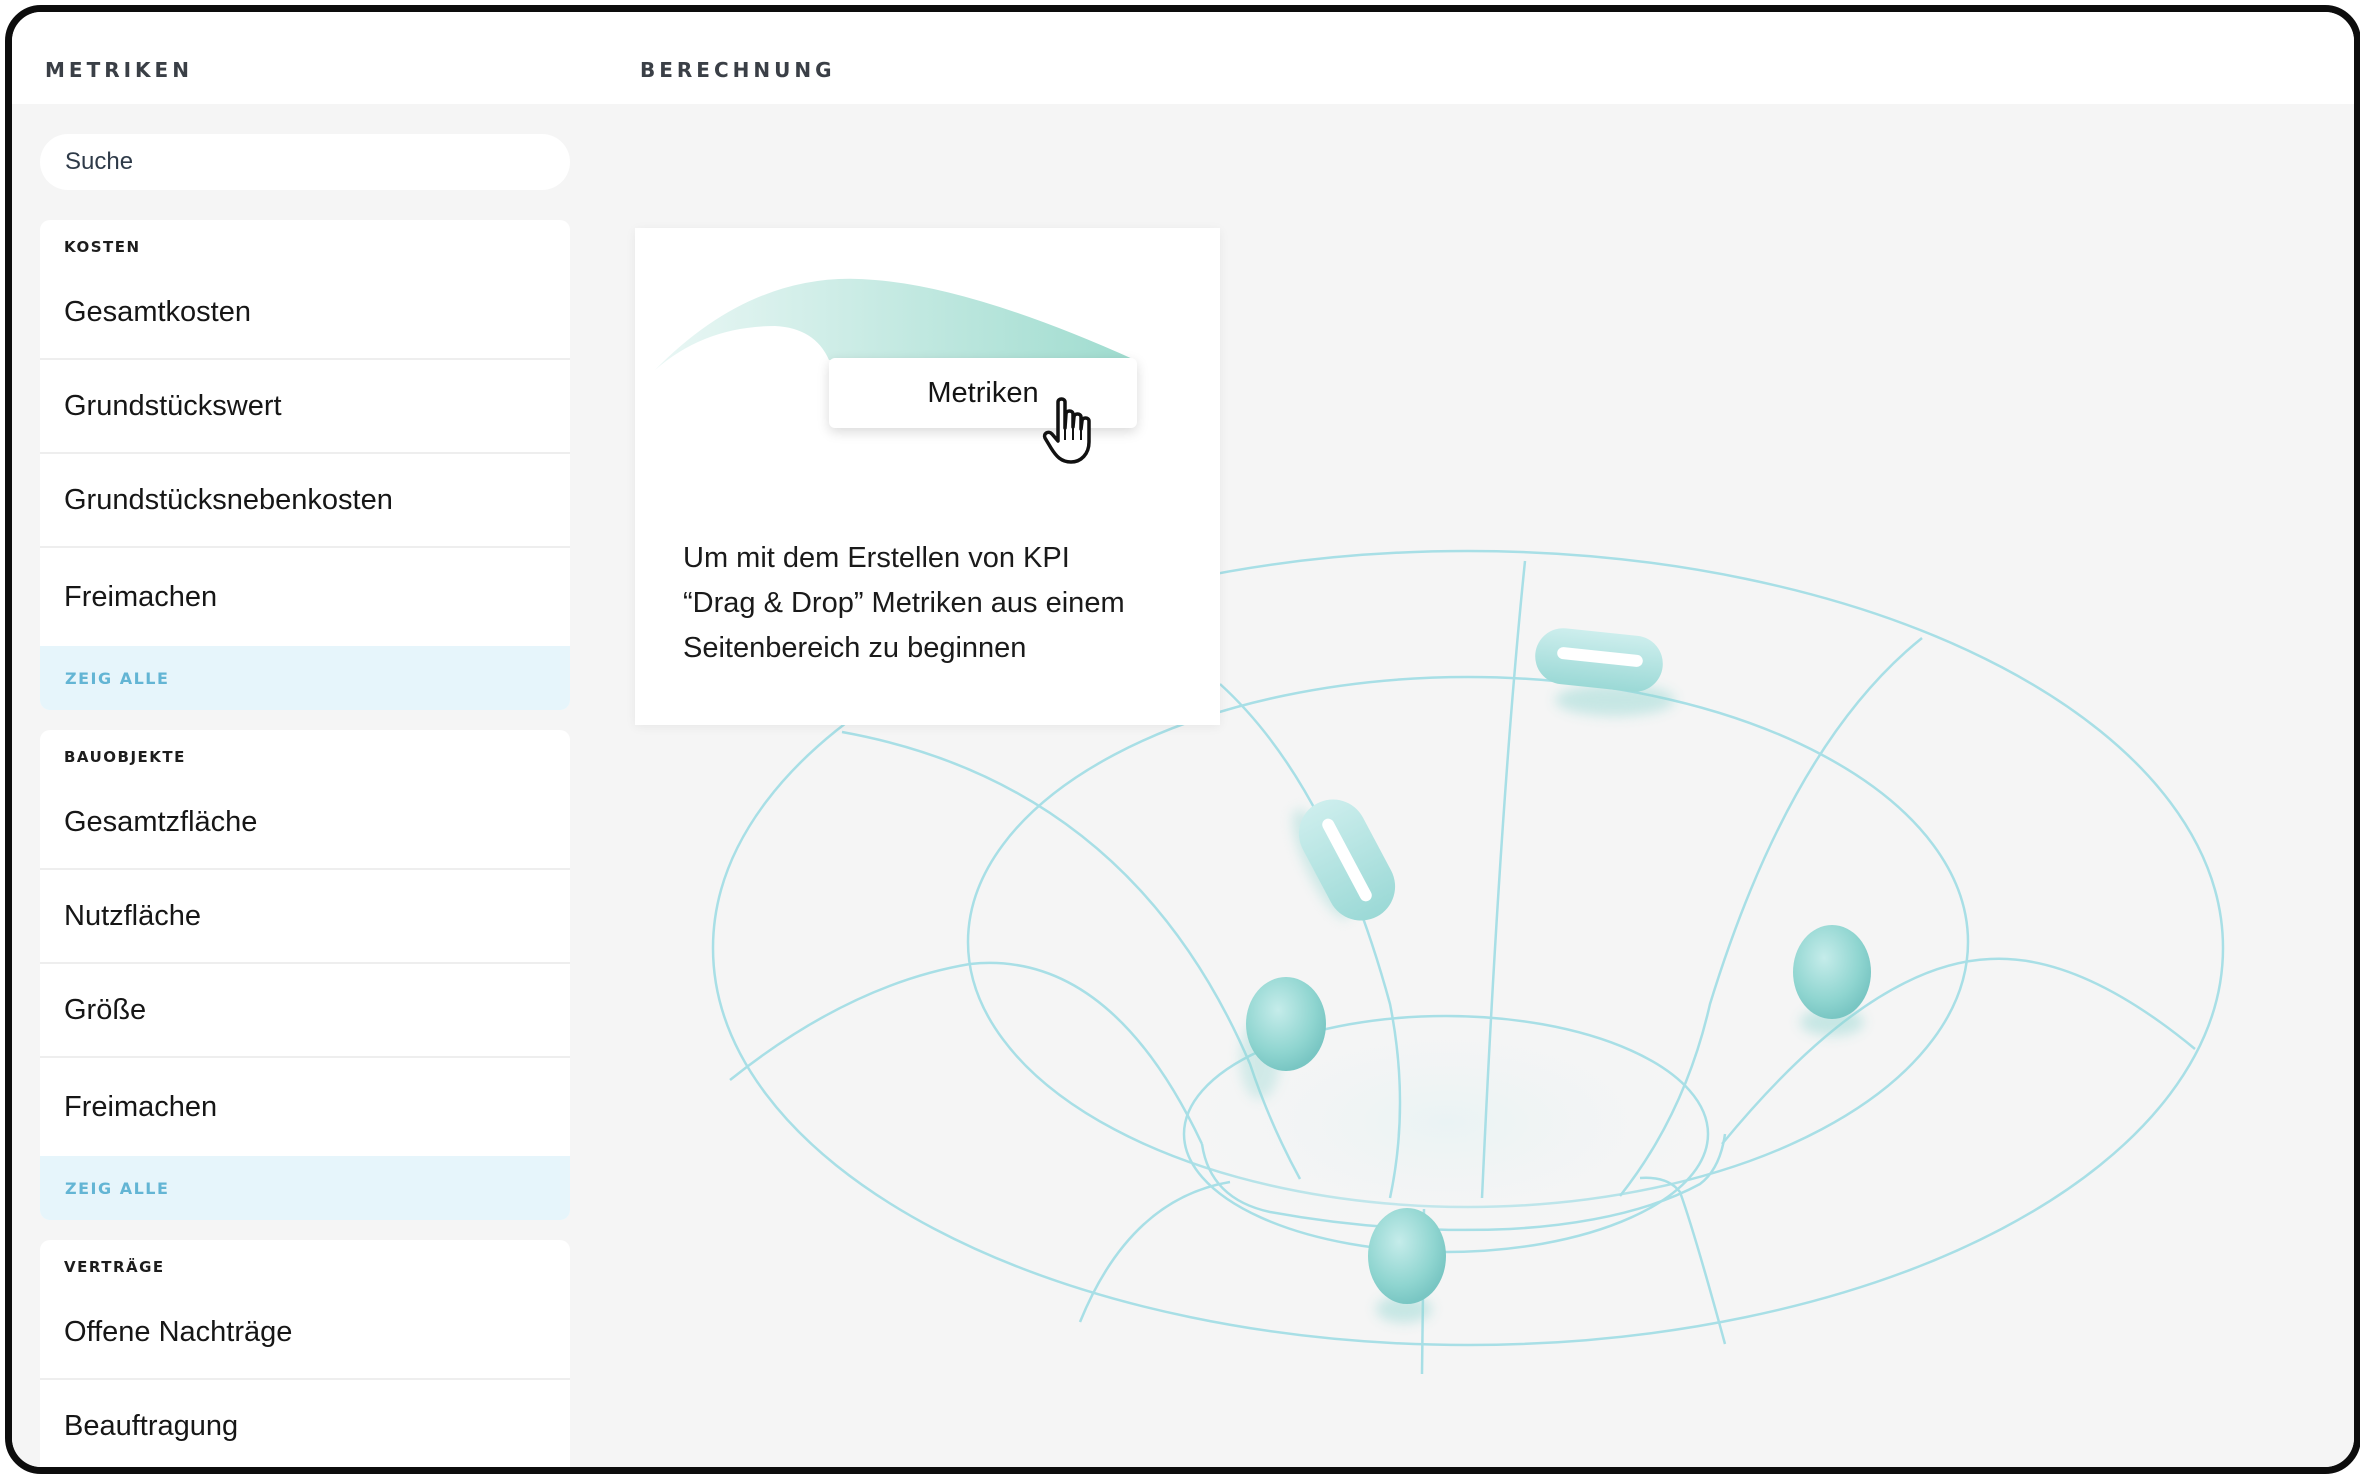  What do you see at coordinates (1183, 58) in the screenshot?
I see `top-bar: METRIKEN BERECHNUNG` at bounding box center [1183, 58].